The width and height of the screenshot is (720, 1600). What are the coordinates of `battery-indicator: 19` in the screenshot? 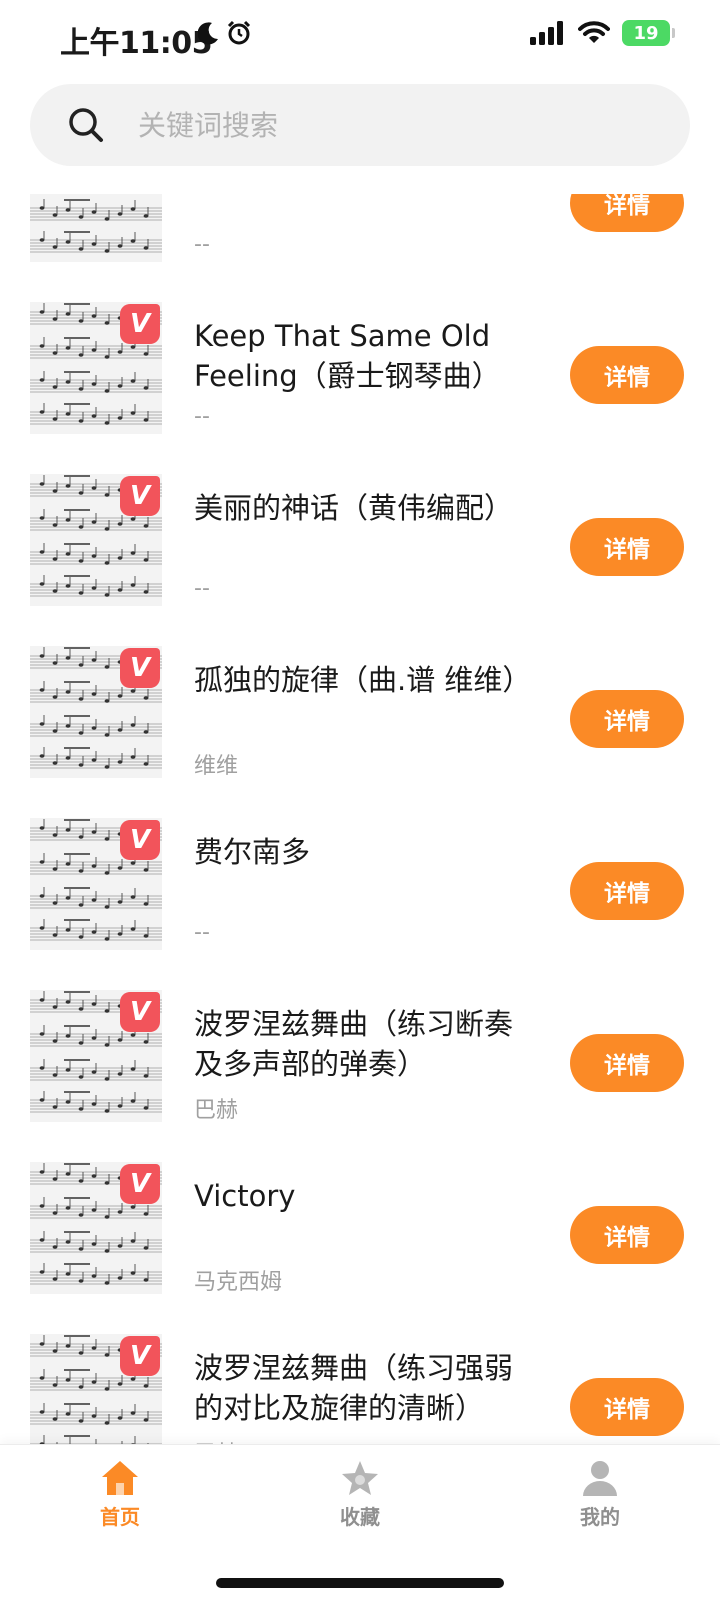 It's located at (648, 33).